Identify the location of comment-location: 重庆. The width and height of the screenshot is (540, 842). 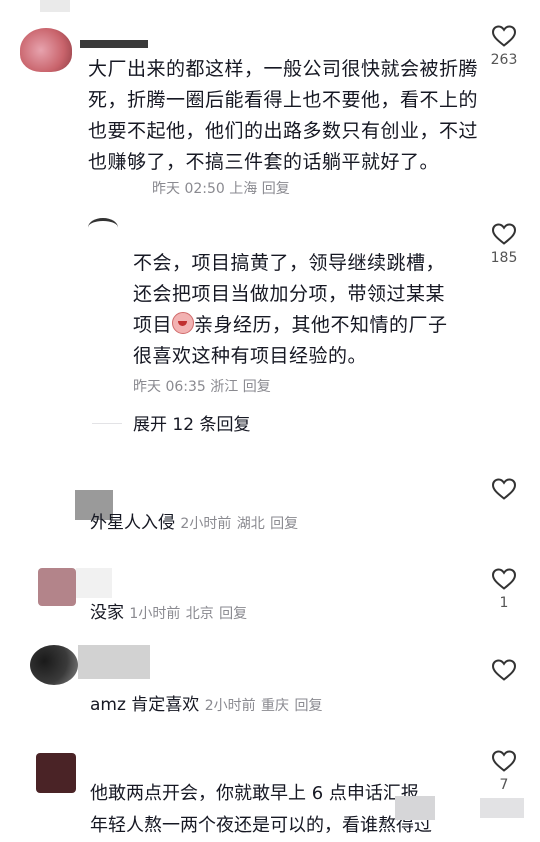
(275, 706).